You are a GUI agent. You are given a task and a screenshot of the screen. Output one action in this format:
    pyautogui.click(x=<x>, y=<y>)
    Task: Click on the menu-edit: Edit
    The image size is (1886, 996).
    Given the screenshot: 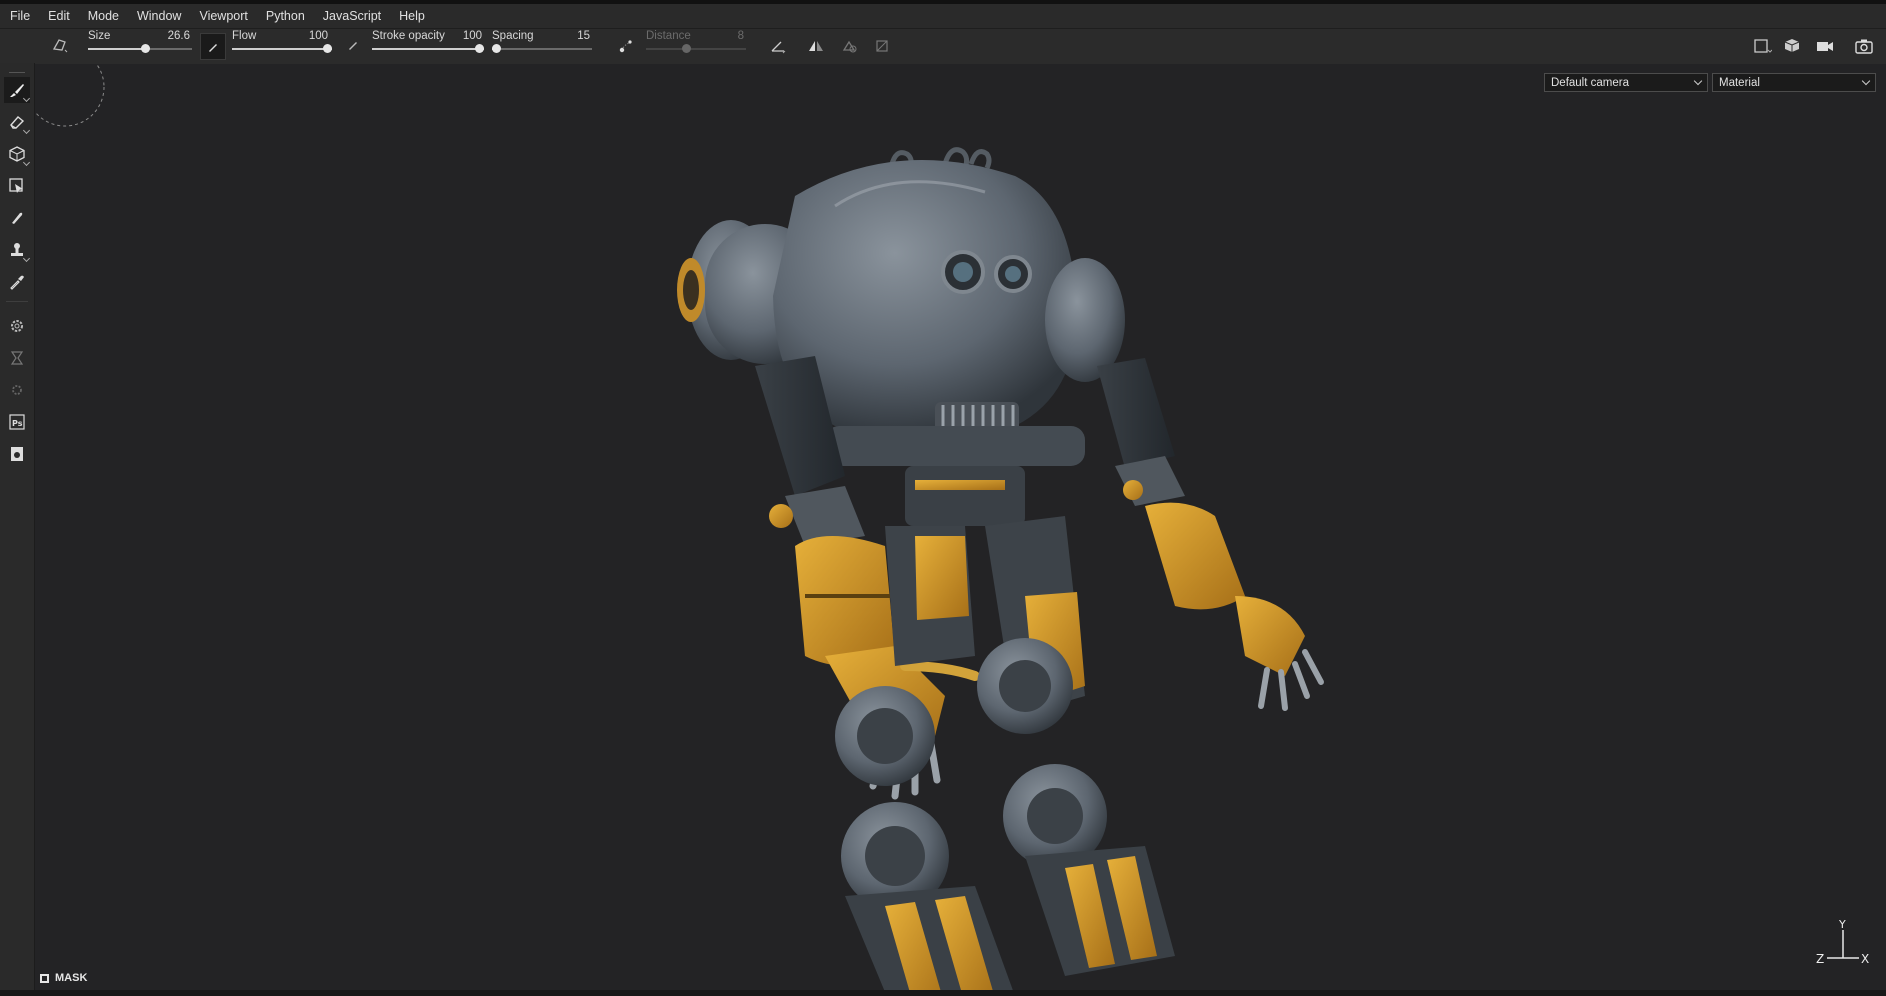 What is the action you would take?
    pyautogui.click(x=59, y=16)
    